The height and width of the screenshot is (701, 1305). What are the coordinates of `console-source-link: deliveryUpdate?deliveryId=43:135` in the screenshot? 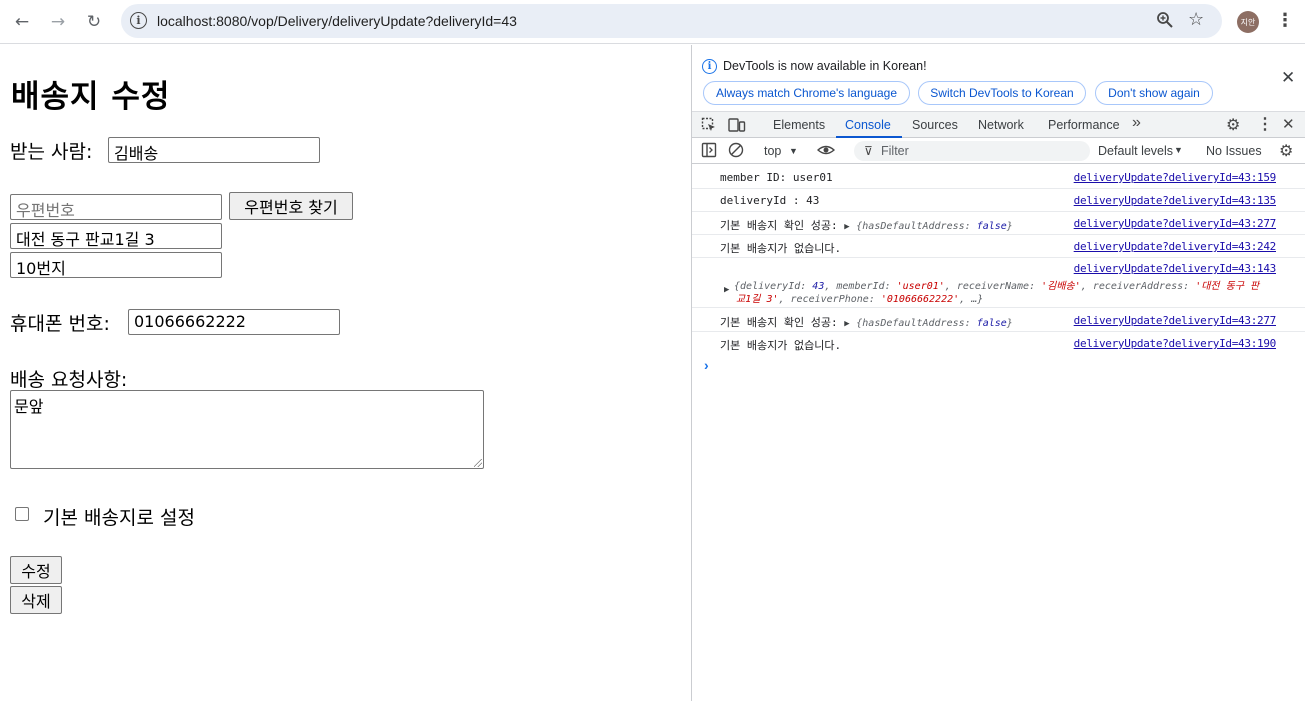 It's located at (1175, 200).